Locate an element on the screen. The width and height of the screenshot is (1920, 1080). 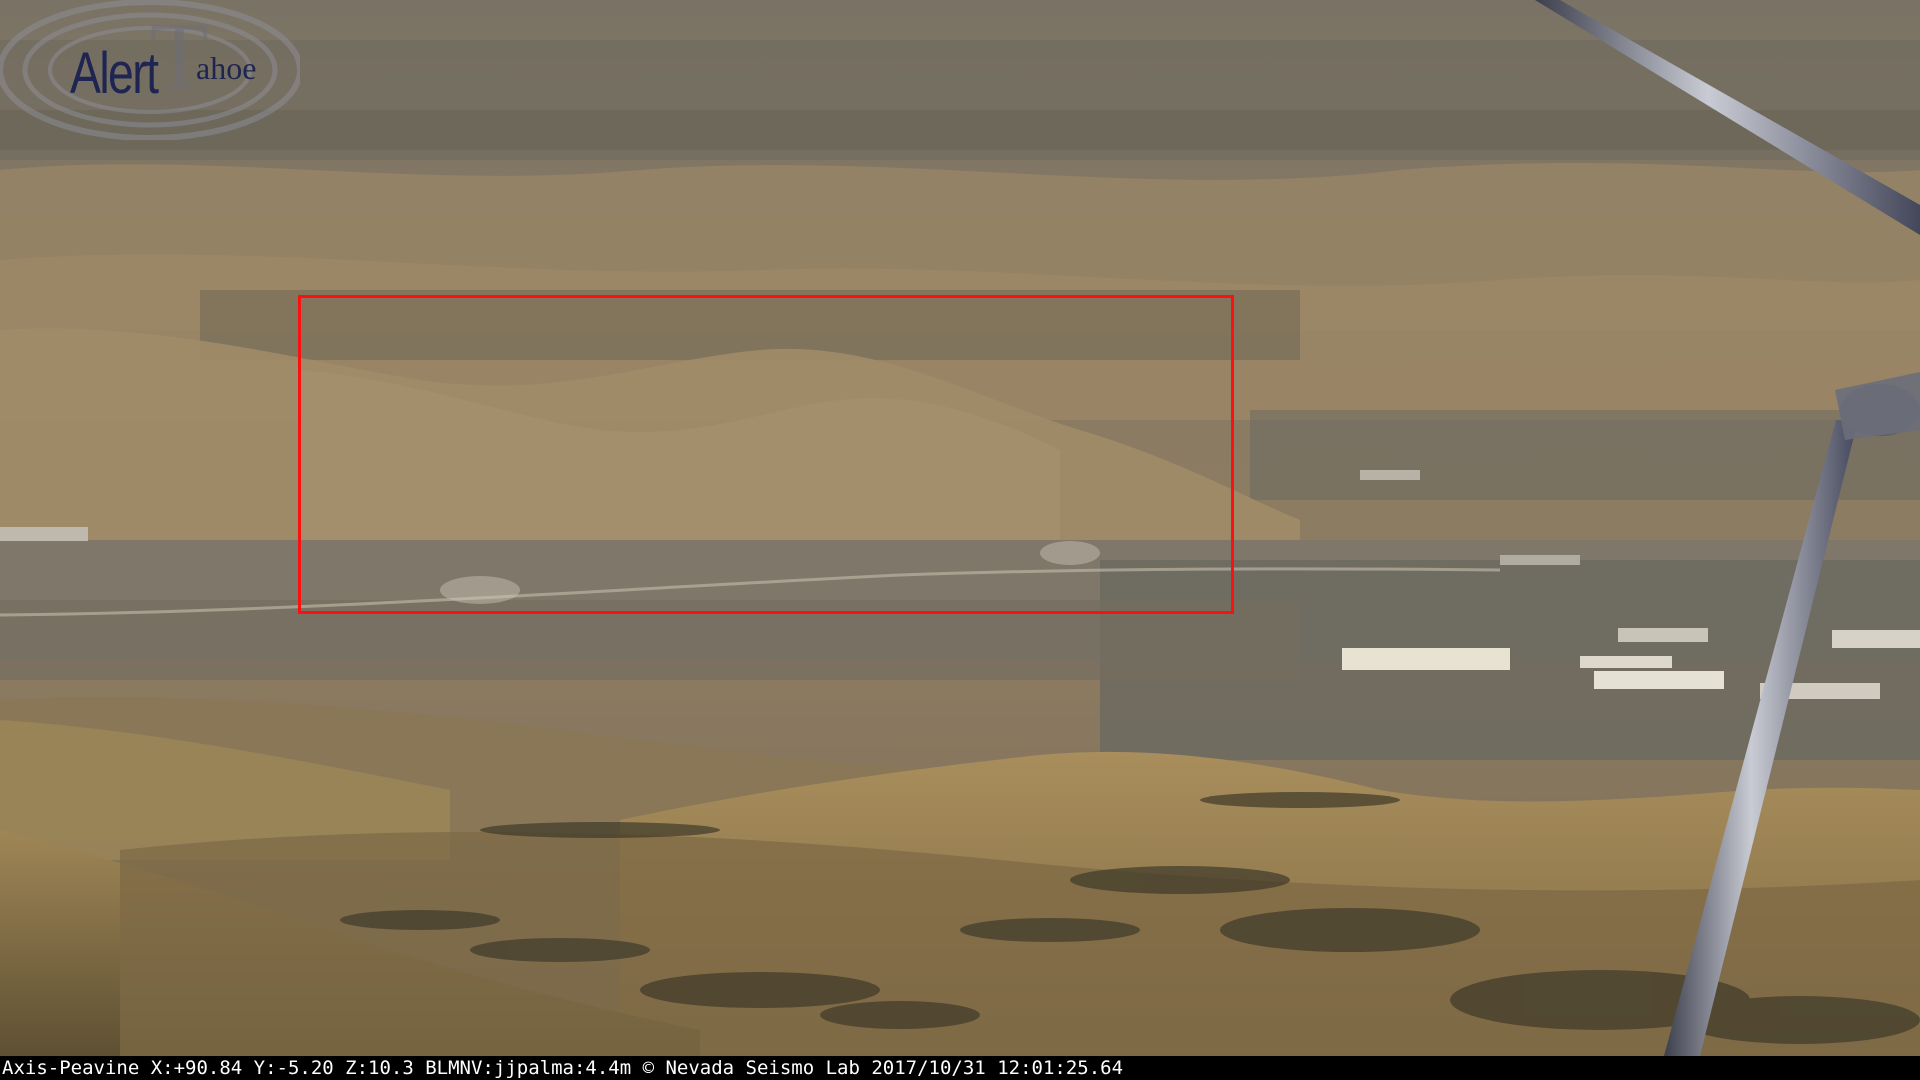
logo-word-alert: Alert is located at coordinates (114, 73).